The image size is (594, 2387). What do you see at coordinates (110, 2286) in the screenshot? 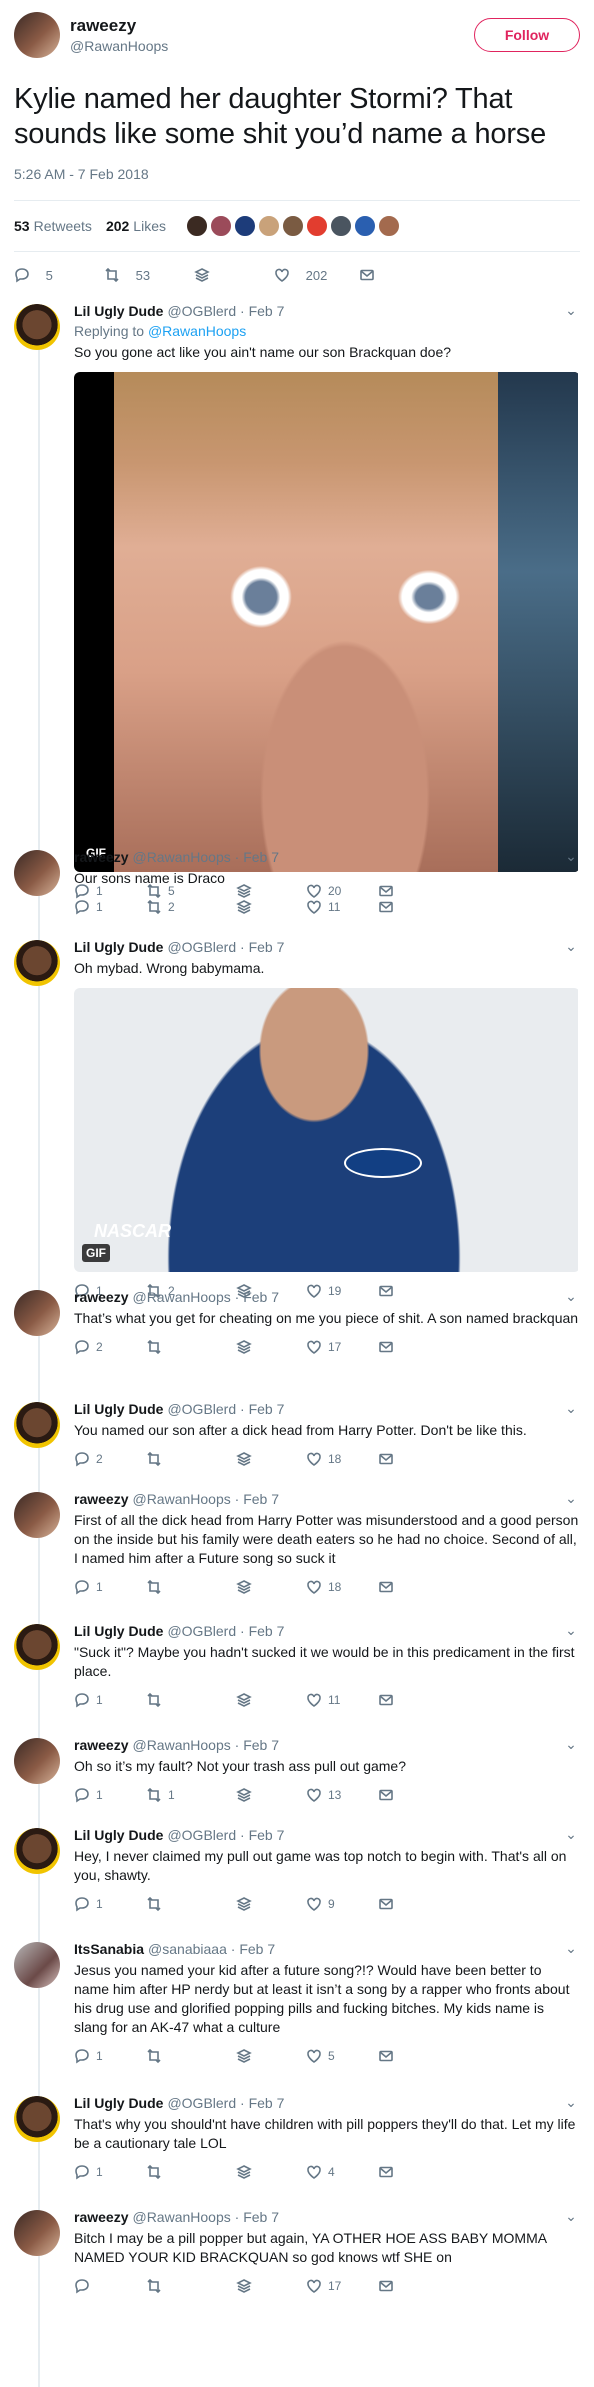
I see `reply-button` at bounding box center [110, 2286].